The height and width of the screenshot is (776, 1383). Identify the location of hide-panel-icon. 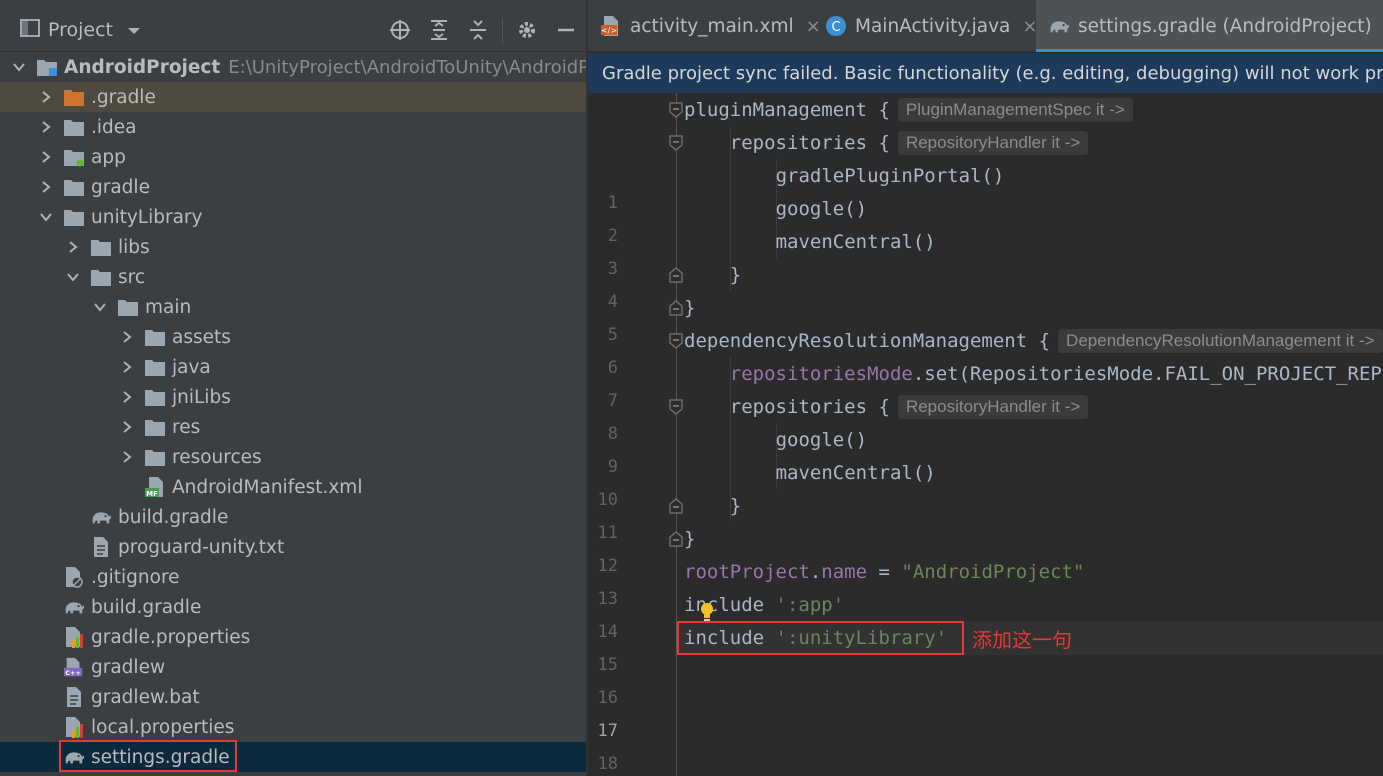
(566, 30).